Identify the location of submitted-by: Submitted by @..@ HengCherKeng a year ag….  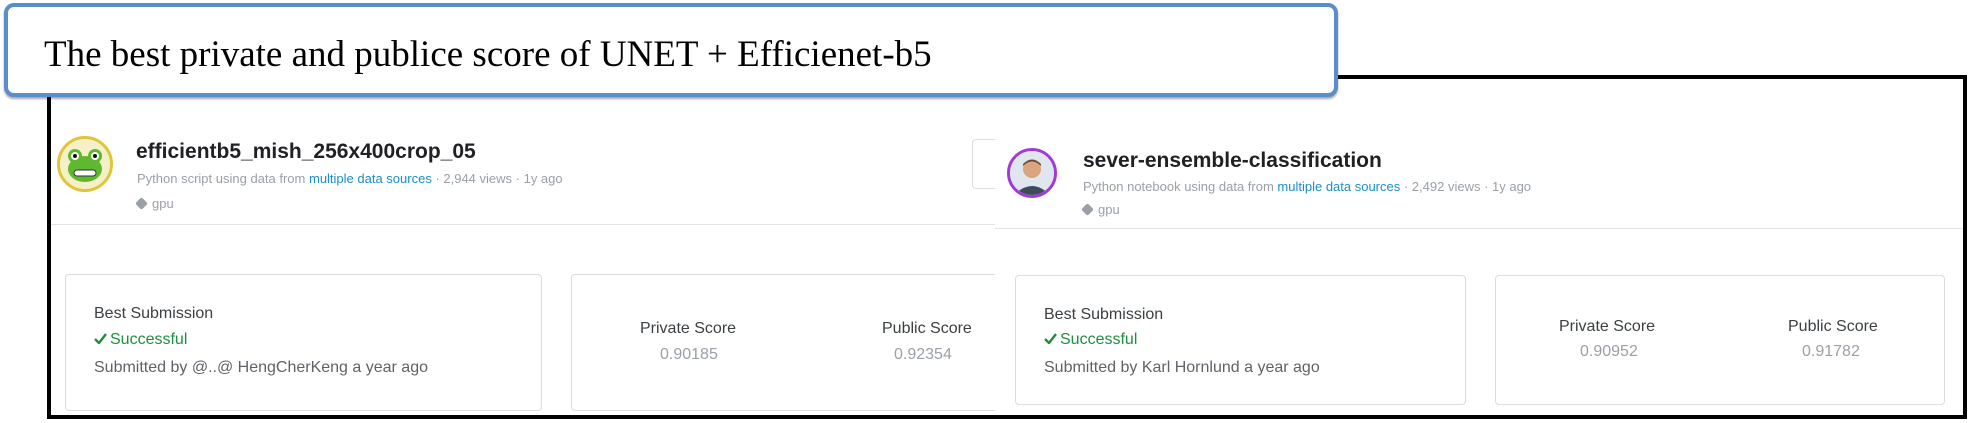
(261, 367).